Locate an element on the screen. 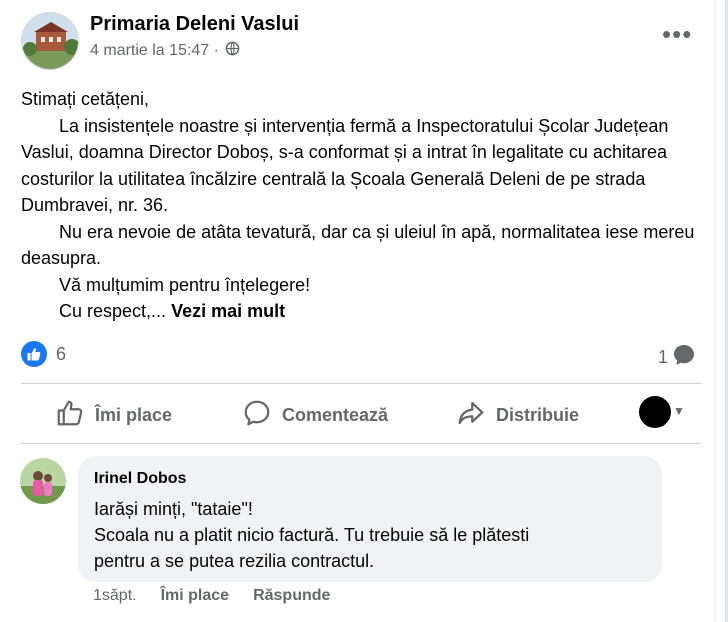  share-label: Distribuie is located at coordinates (538, 415).